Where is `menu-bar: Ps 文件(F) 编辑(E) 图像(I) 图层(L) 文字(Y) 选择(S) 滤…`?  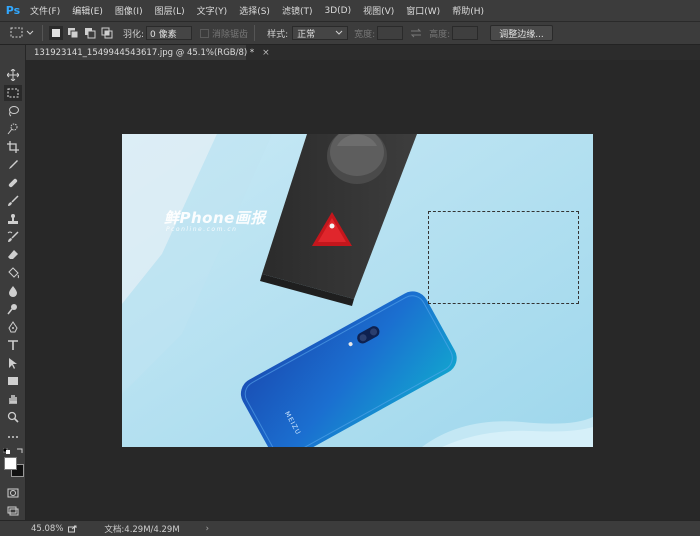 menu-bar: Ps 文件(F) 编辑(E) 图像(I) 图层(L) 文字(Y) 选择(S) 滤… is located at coordinates (350, 11).